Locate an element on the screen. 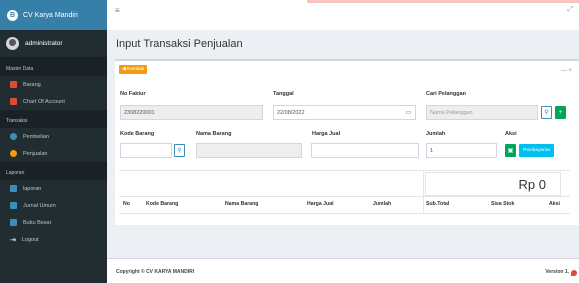  loading-bar is located at coordinates (443, 1).